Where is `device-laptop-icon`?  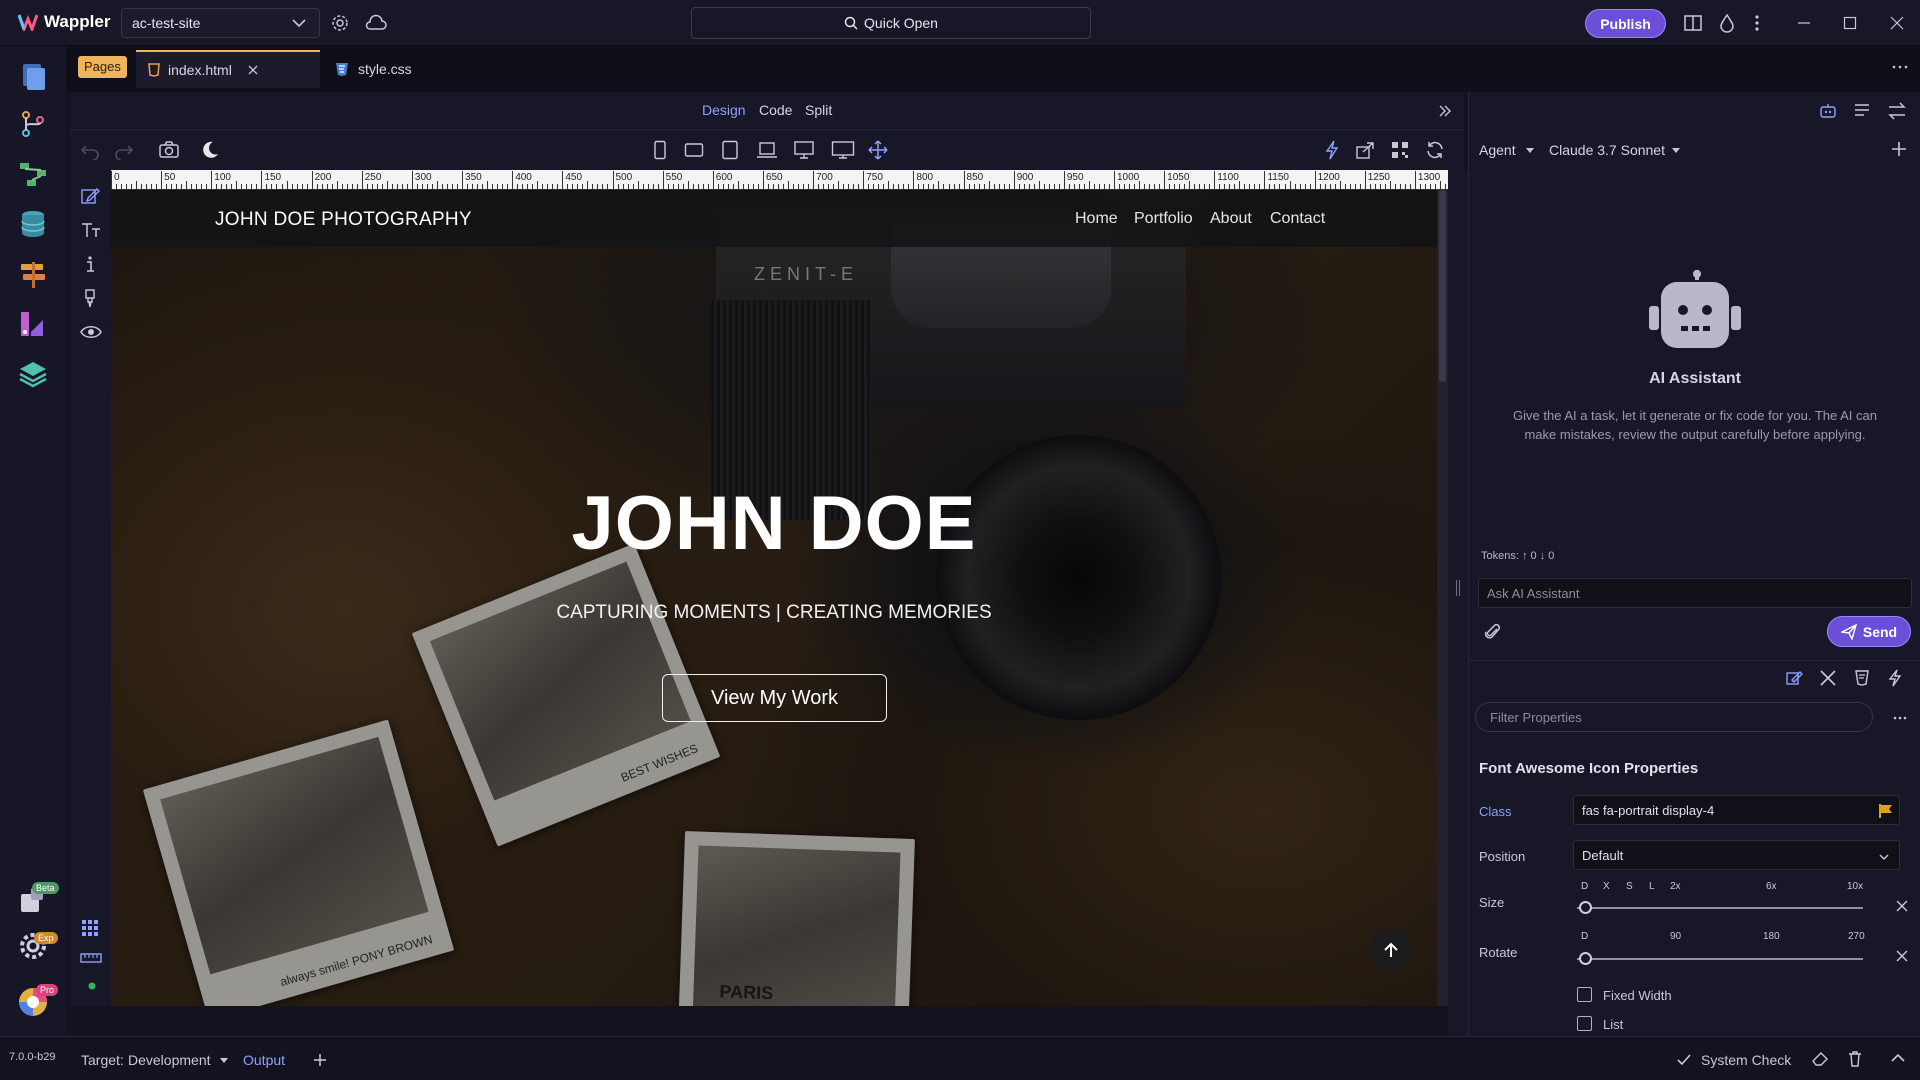 device-laptop-icon is located at coordinates (767, 150).